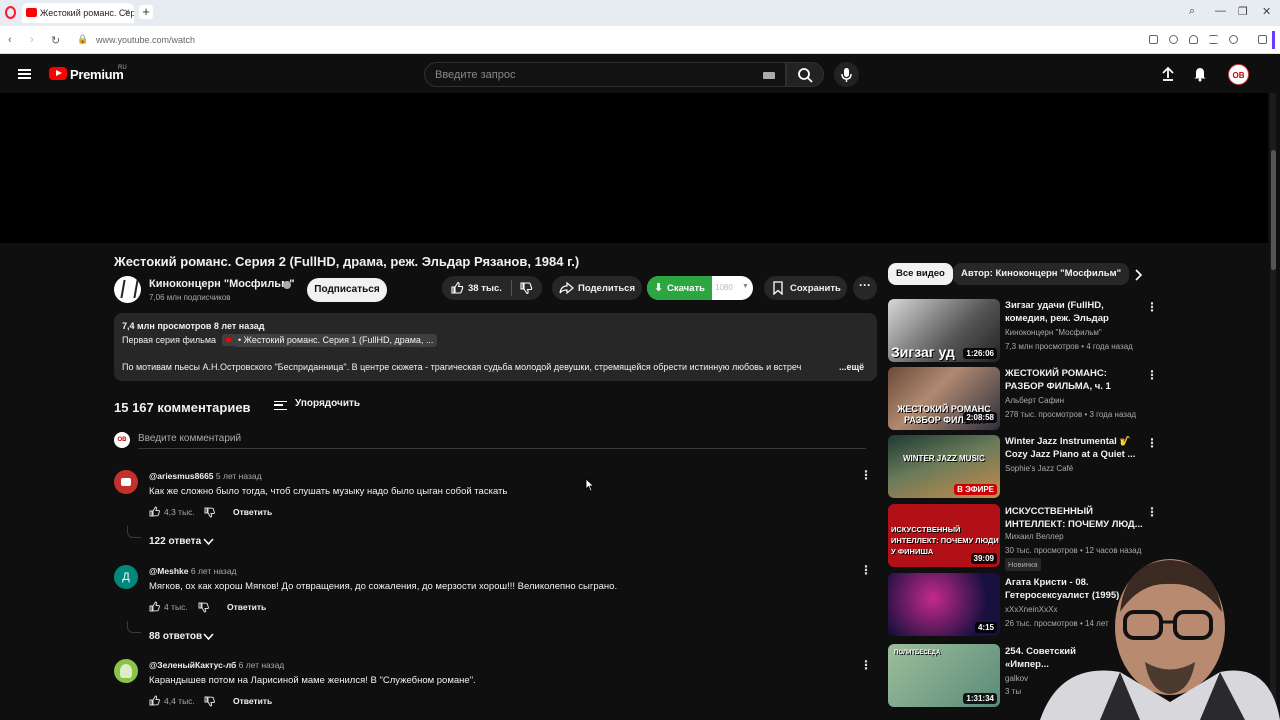 The height and width of the screenshot is (720, 1280). Describe the element at coordinates (280, 405) in the screenshot. I see `sort-icon` at that location.